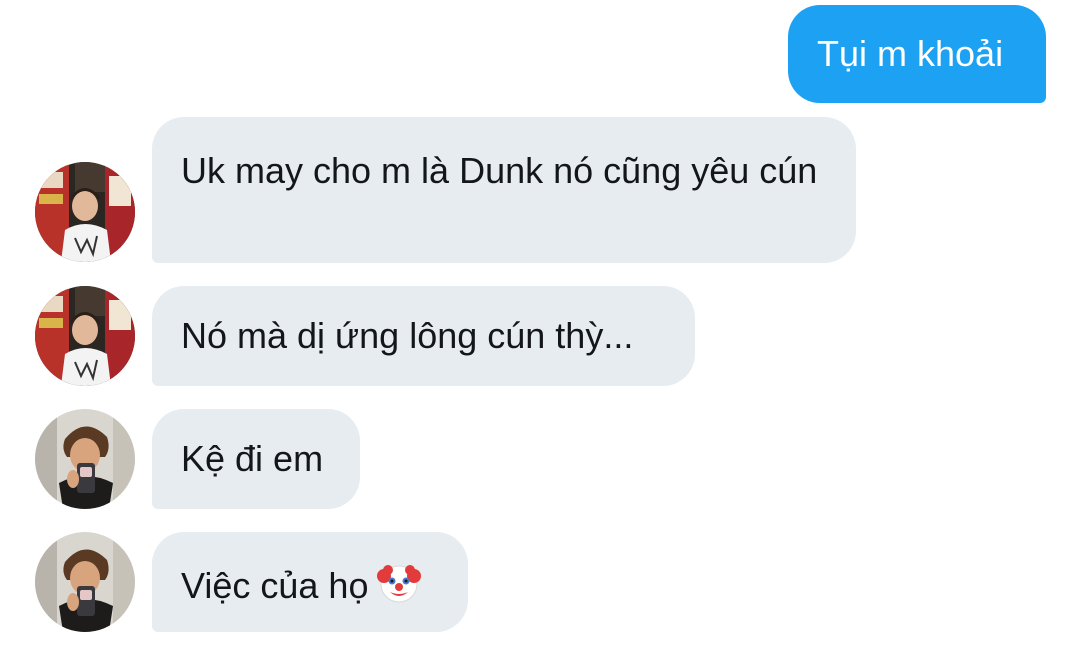 The height and width of the screenshot is (652, 1080). What do you see at coordinates (910, 53) in the screenshot?
I see `message-text: Tụi m khoải` at bounding box center [910, 53].